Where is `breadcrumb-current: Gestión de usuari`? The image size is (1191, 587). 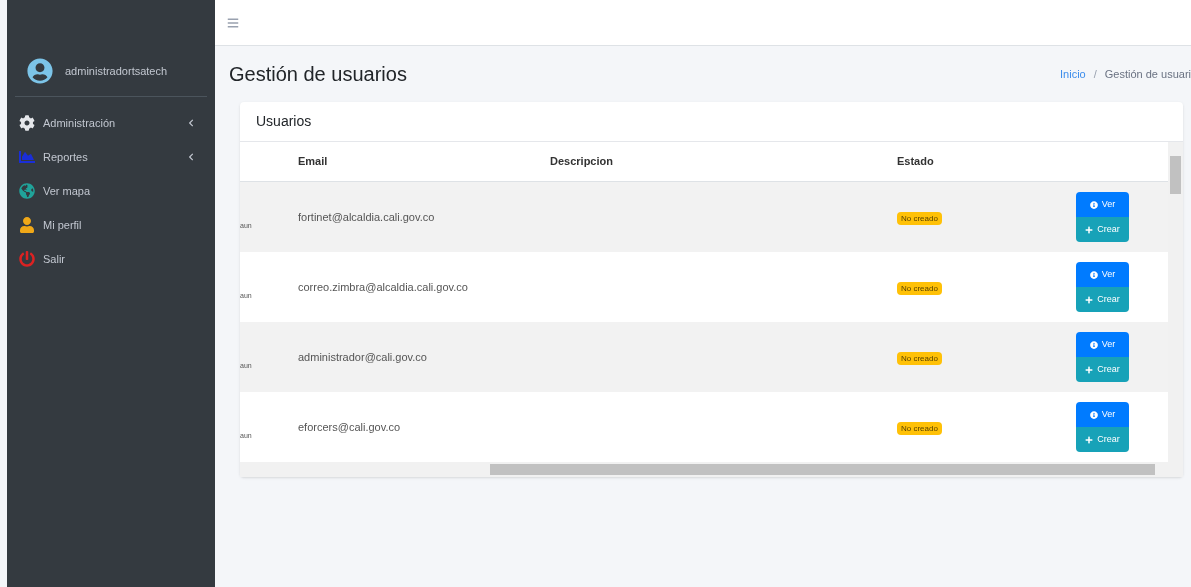 breadcrumb-current: Gestión de usuari is located at coordinates (1147, 74).